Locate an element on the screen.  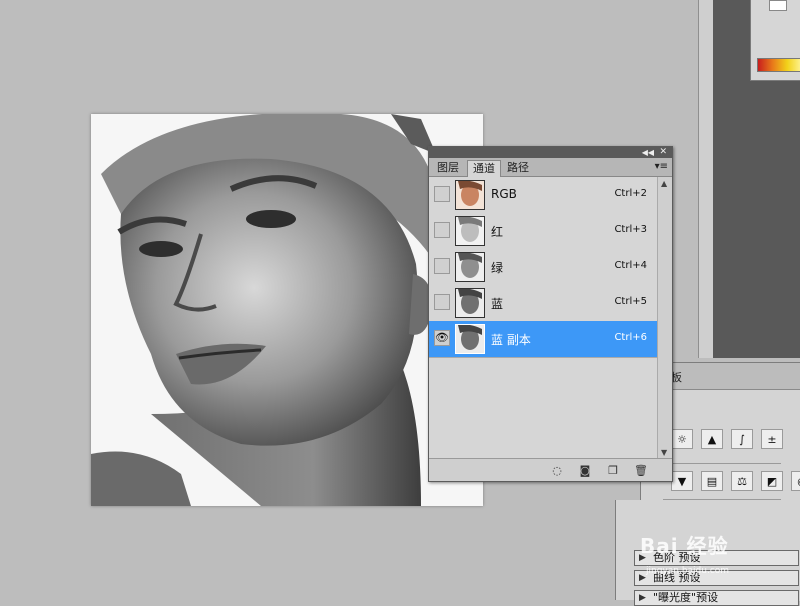
channel-shortcut: Ctrl+5 is located at coordinates (630, 301).